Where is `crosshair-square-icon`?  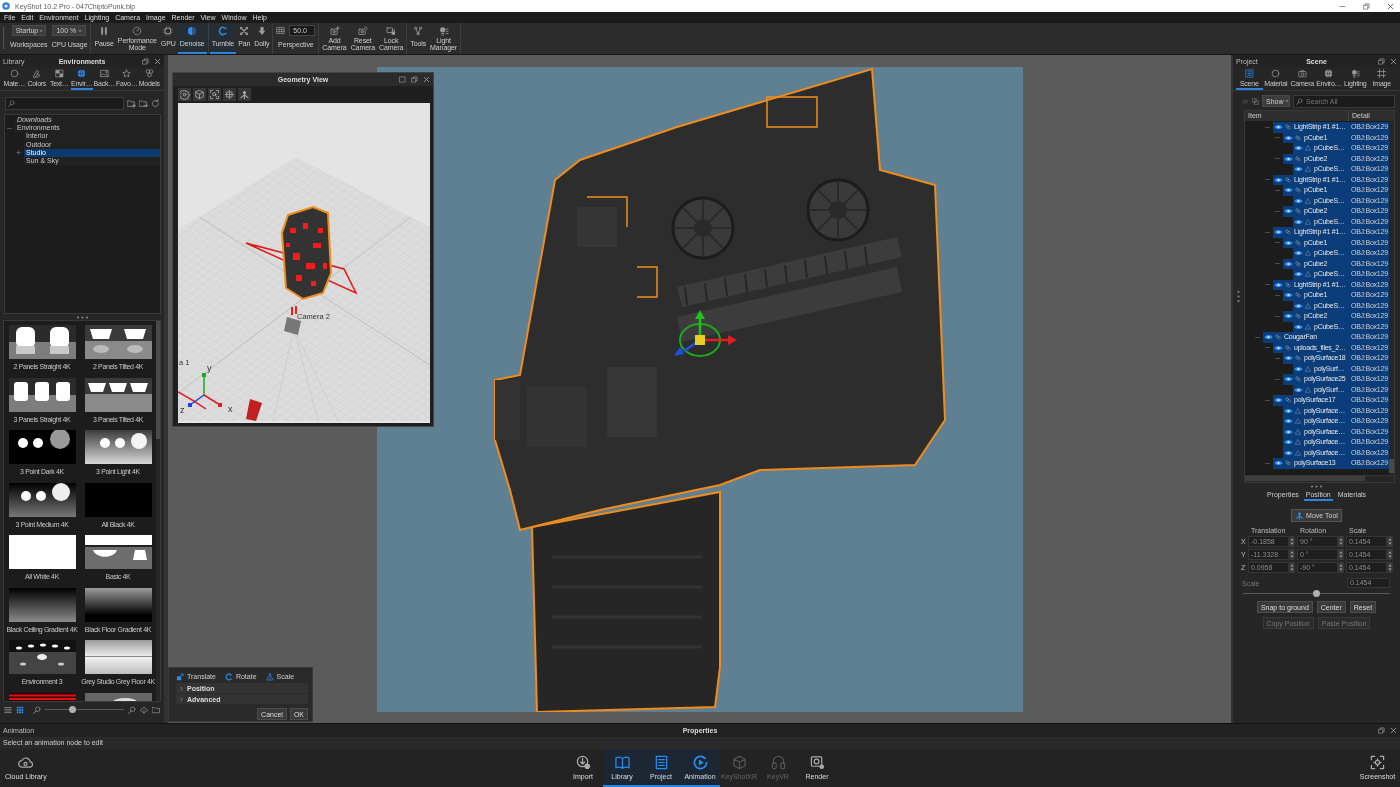 crosshair-square-icon is located at coordinates (229, 94).